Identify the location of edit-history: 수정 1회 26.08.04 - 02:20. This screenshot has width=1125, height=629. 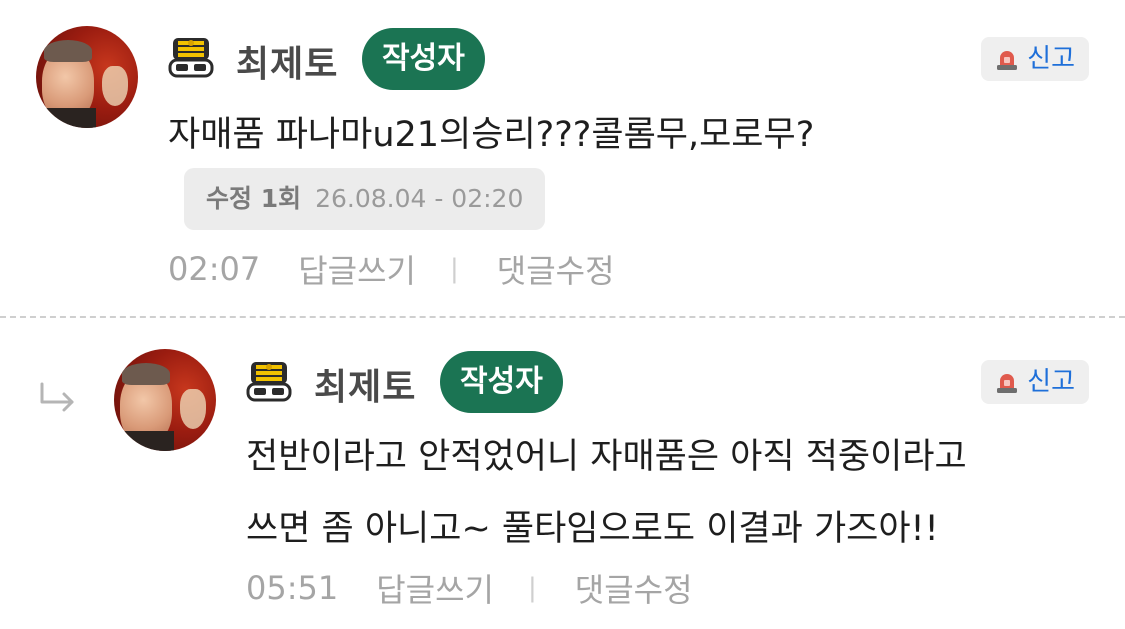
(365, 199).